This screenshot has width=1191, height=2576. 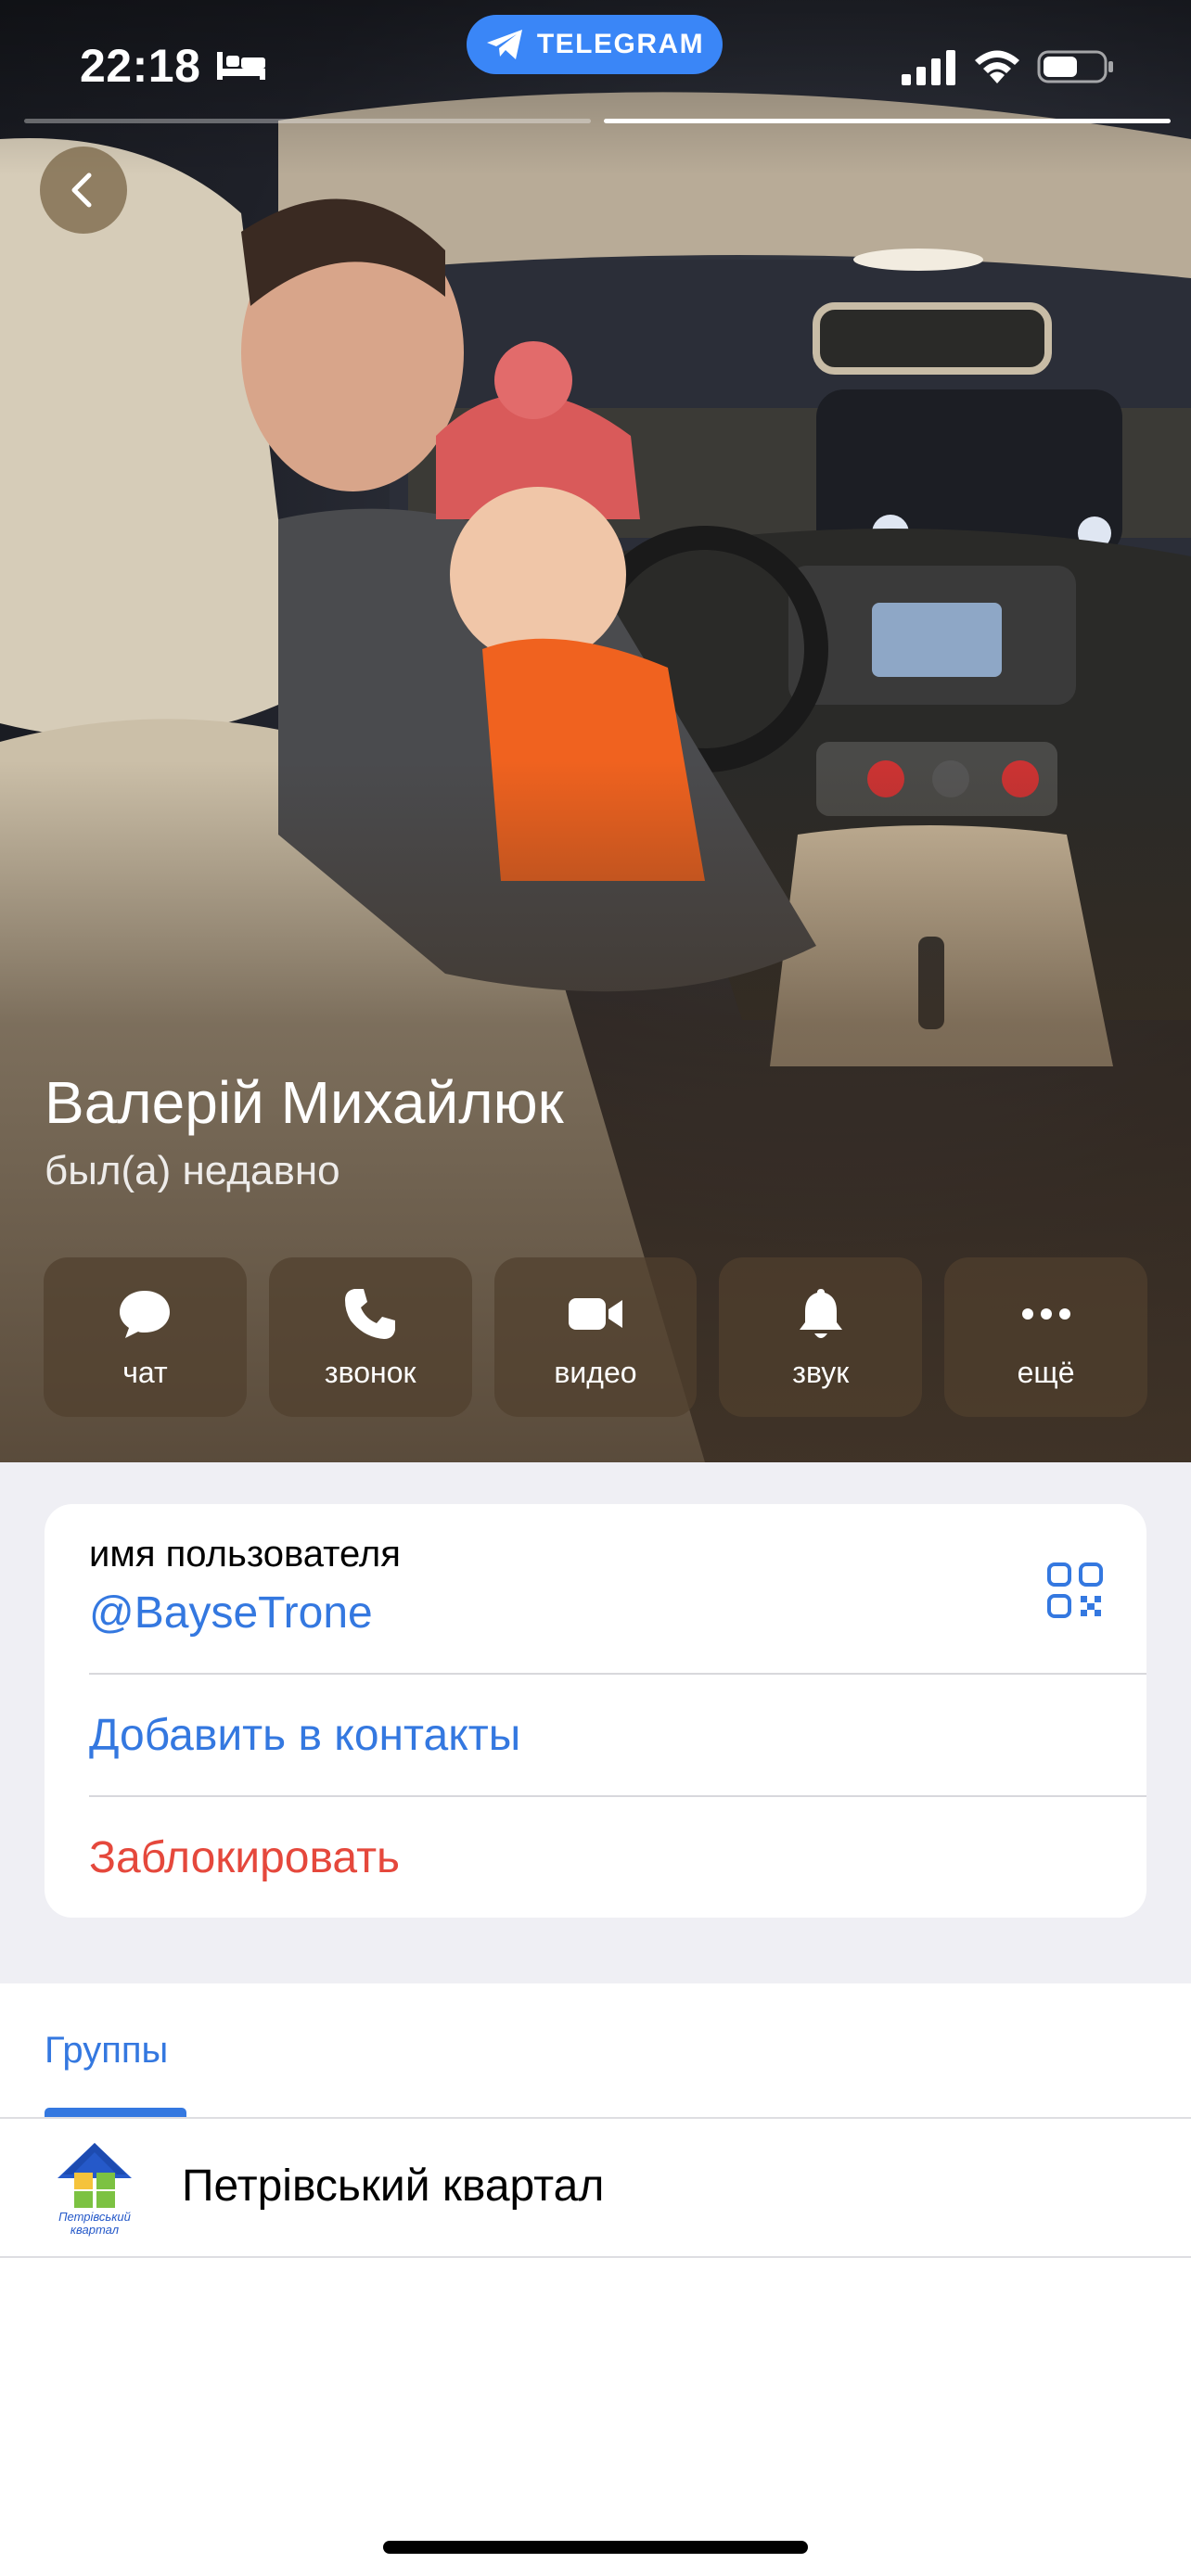 What do you see at coordinates (95, 2187) in the screenshot?
I see `group-logo: Петрівський квартал` at bounding box center [95, 2187].